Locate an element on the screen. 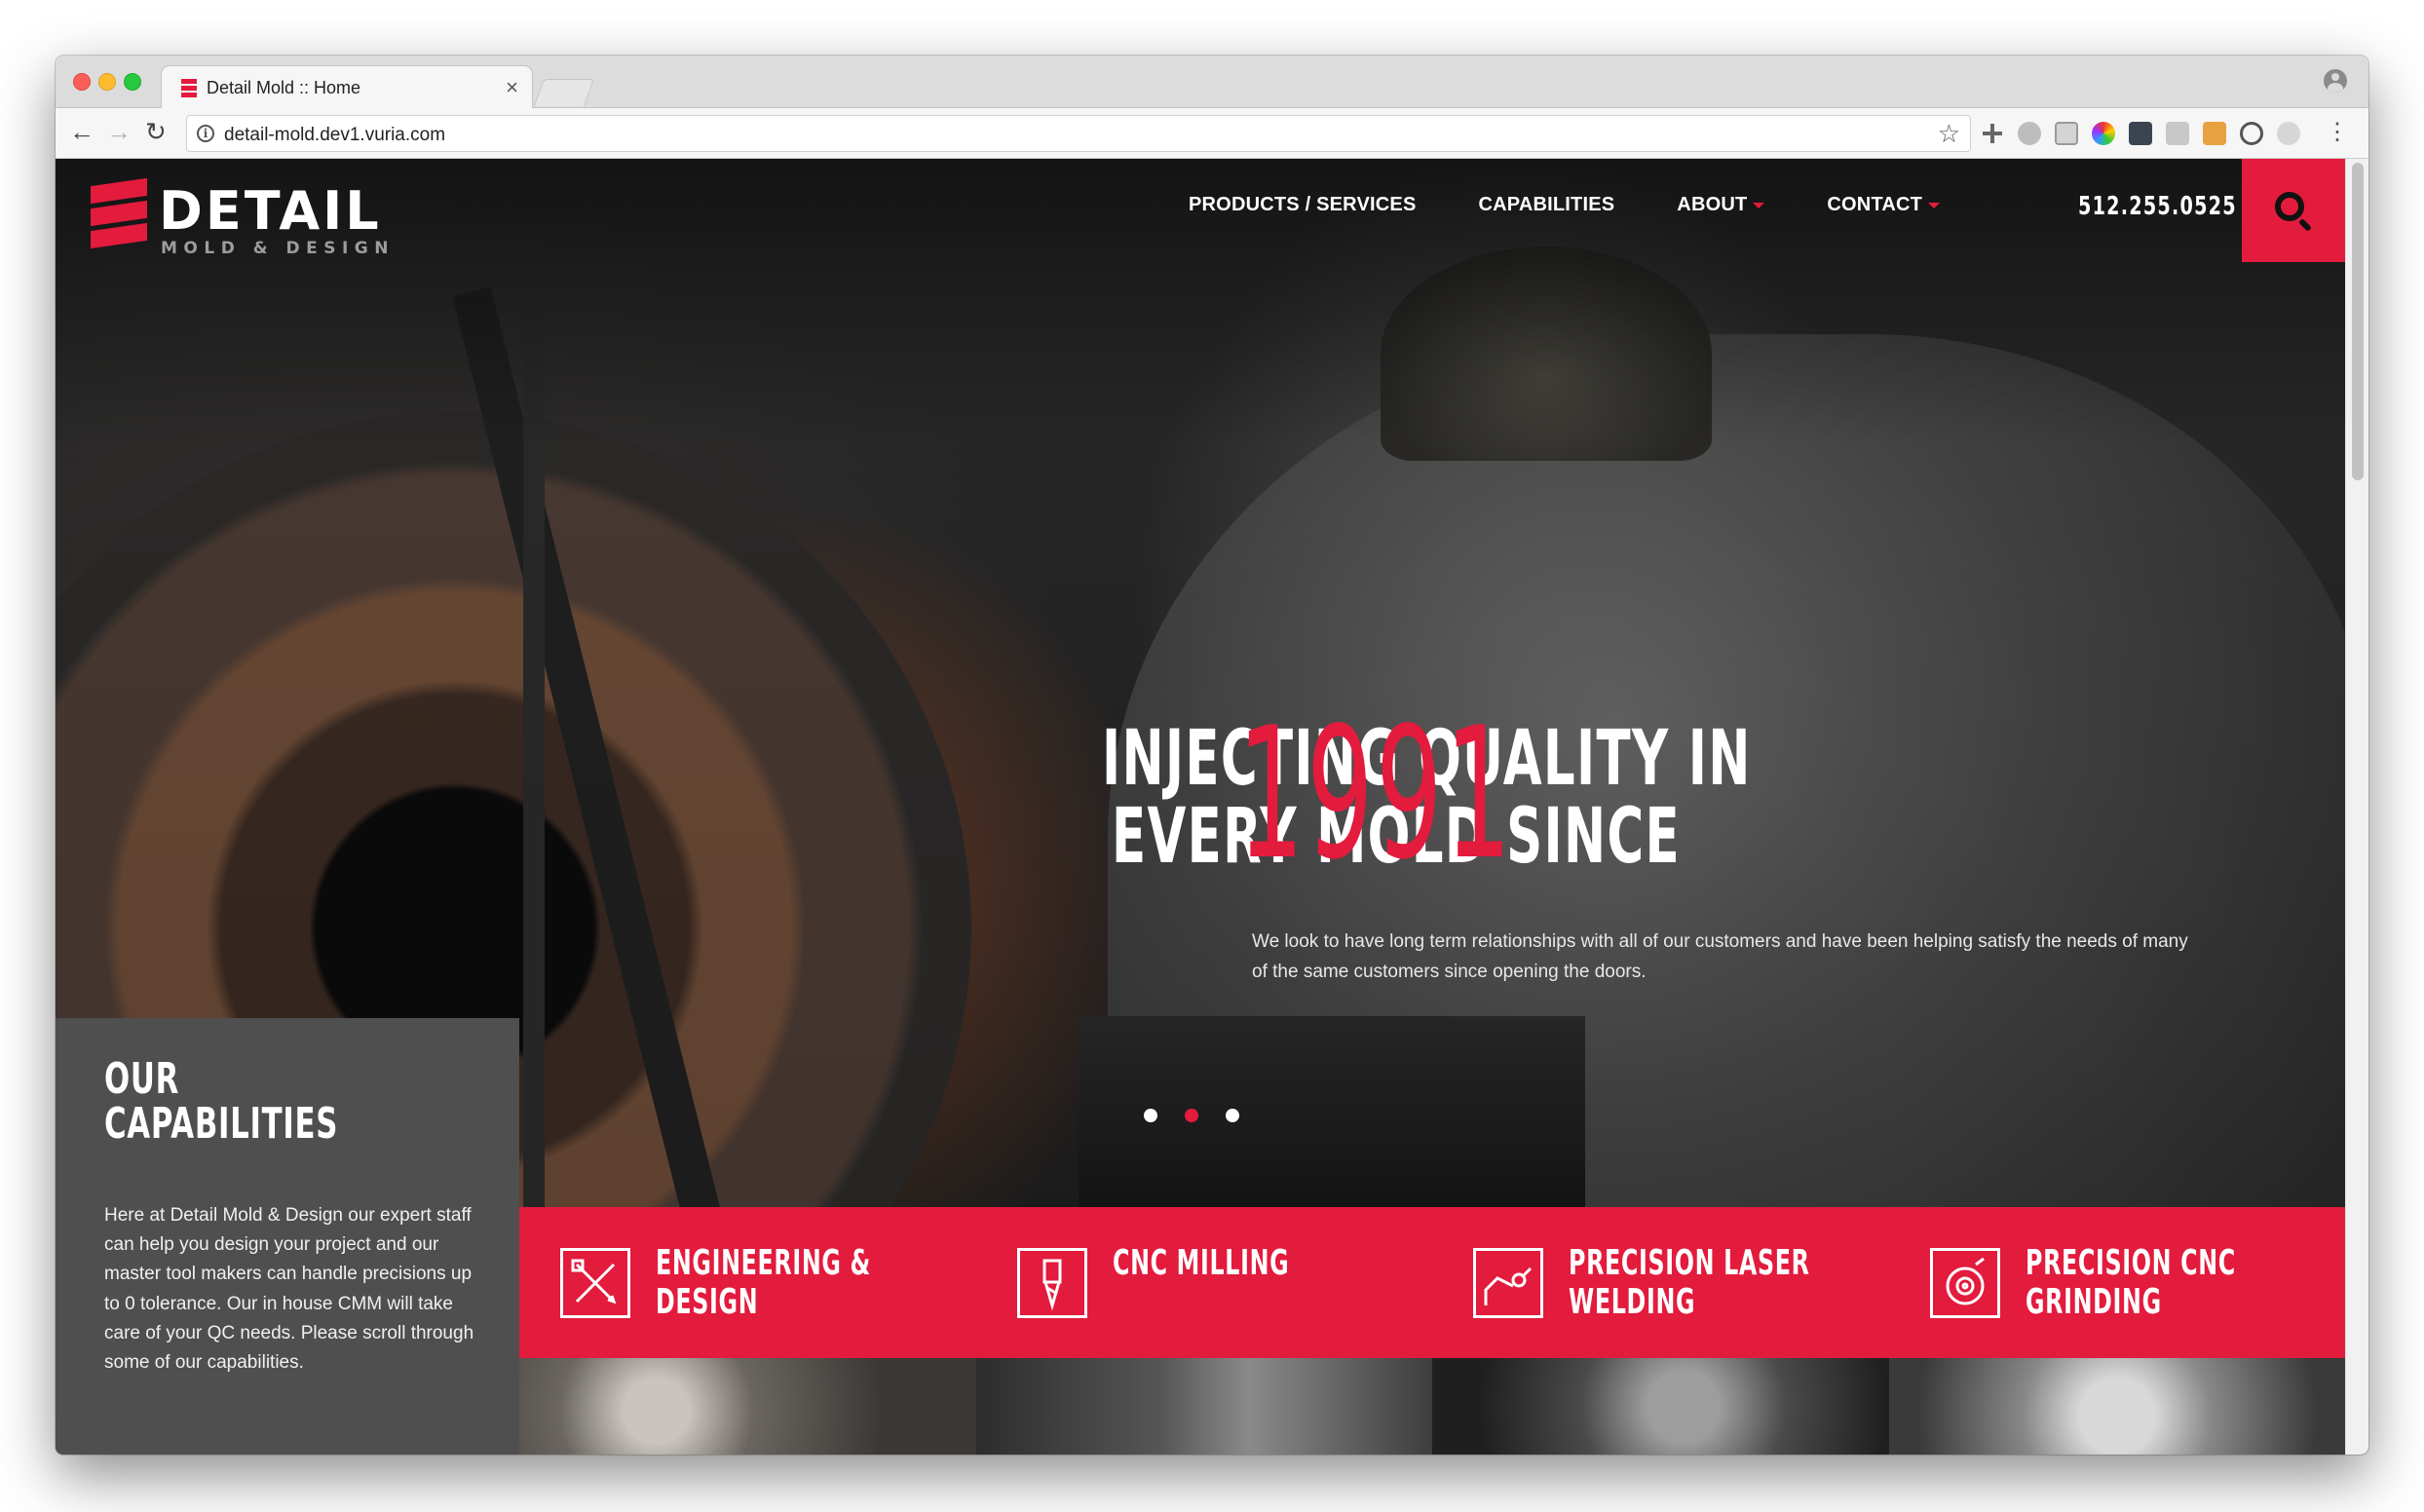 The width and height of the screenshot is (2424, 1512). feather-icon is located at coordinates (2289, 134).